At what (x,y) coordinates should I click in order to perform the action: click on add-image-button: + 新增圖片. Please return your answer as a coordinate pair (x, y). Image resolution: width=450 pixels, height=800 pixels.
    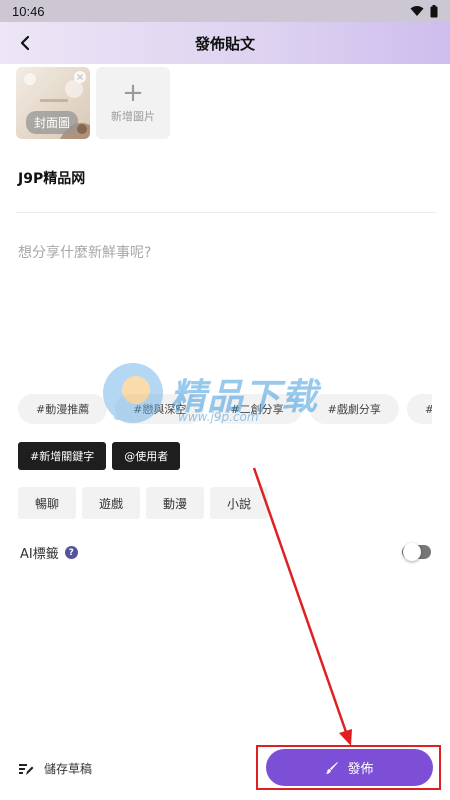
    Looking at the image, I should click on (133, 103).